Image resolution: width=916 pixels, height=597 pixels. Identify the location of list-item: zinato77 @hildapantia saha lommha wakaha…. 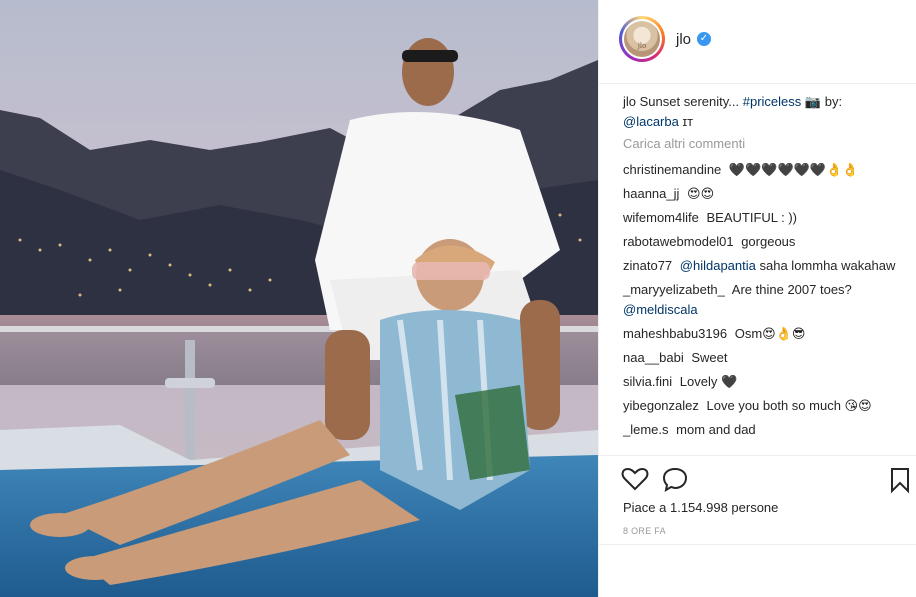
(763, 266).